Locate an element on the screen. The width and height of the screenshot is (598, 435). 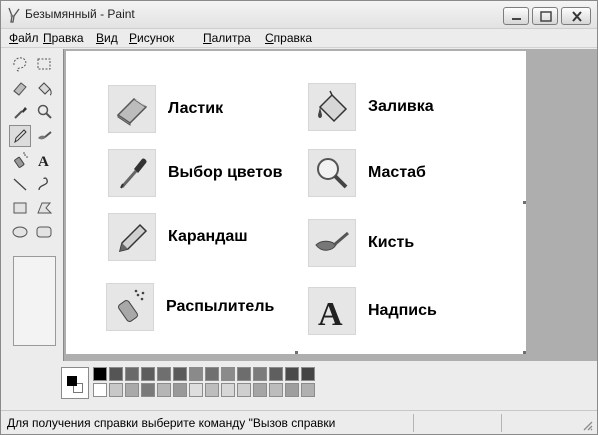
menu-edit: Правка is located at coordinates (63, 38).